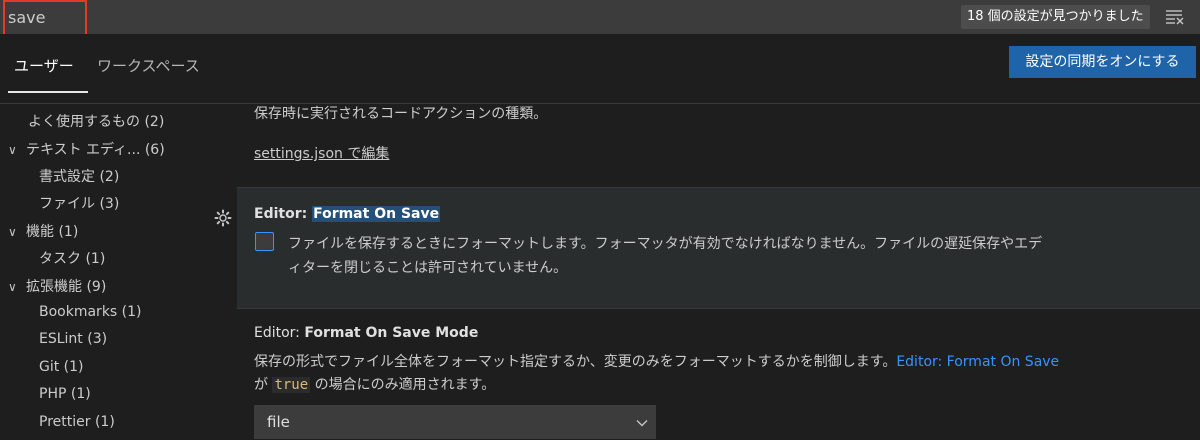 This screenshot has width=1200, height=440. What do you see at coordinates (391, 333) in the screenshot?
I see `setting-name: Format On Save Mode` at bounding box center [391, 333].